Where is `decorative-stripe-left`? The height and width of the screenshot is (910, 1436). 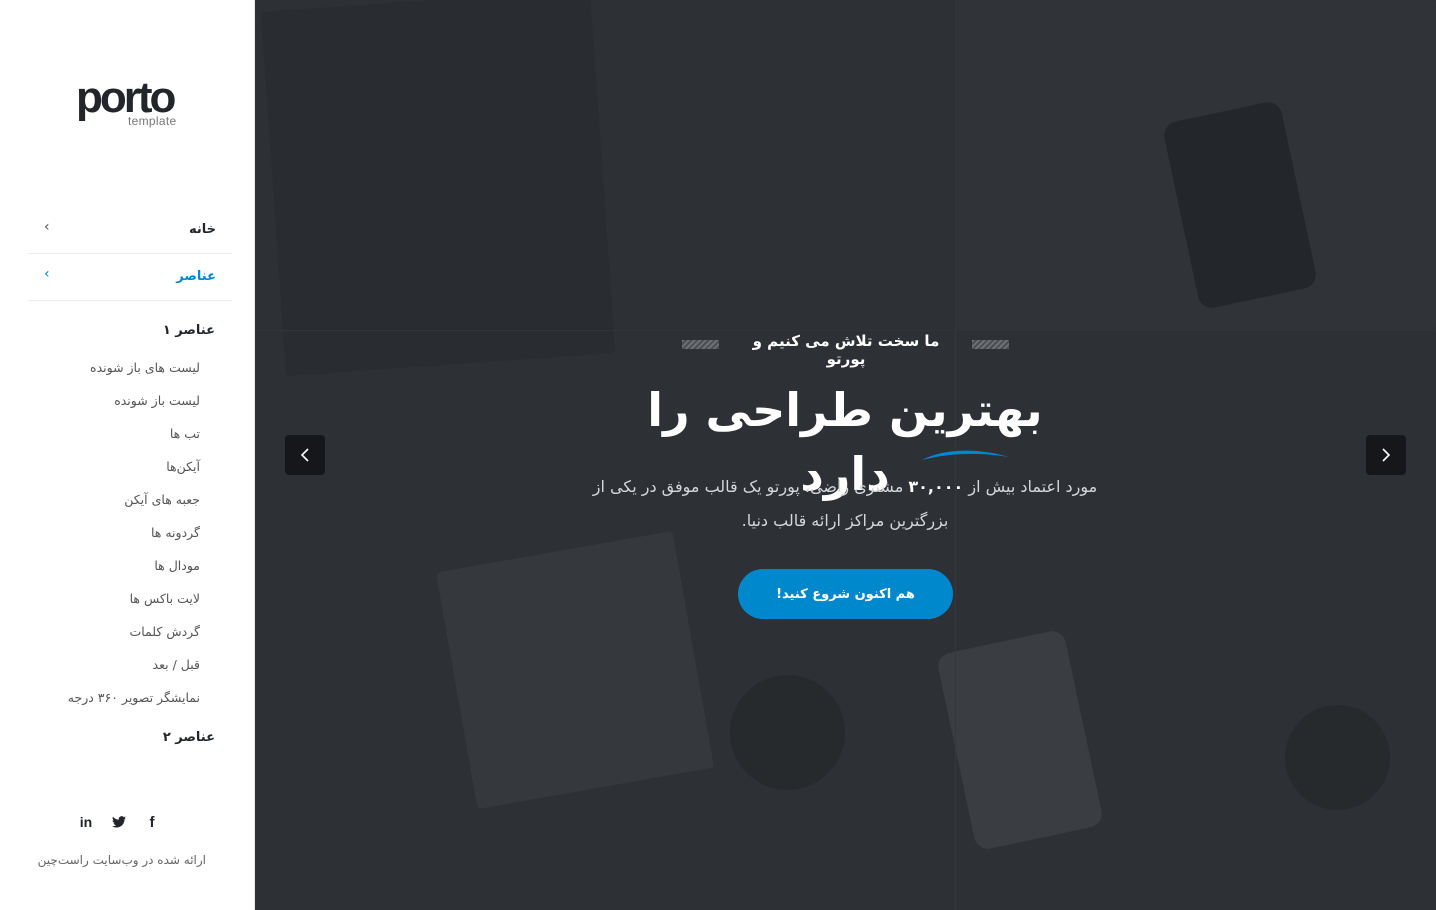
decorative-stripe-left is located at coordinates (700, 344).